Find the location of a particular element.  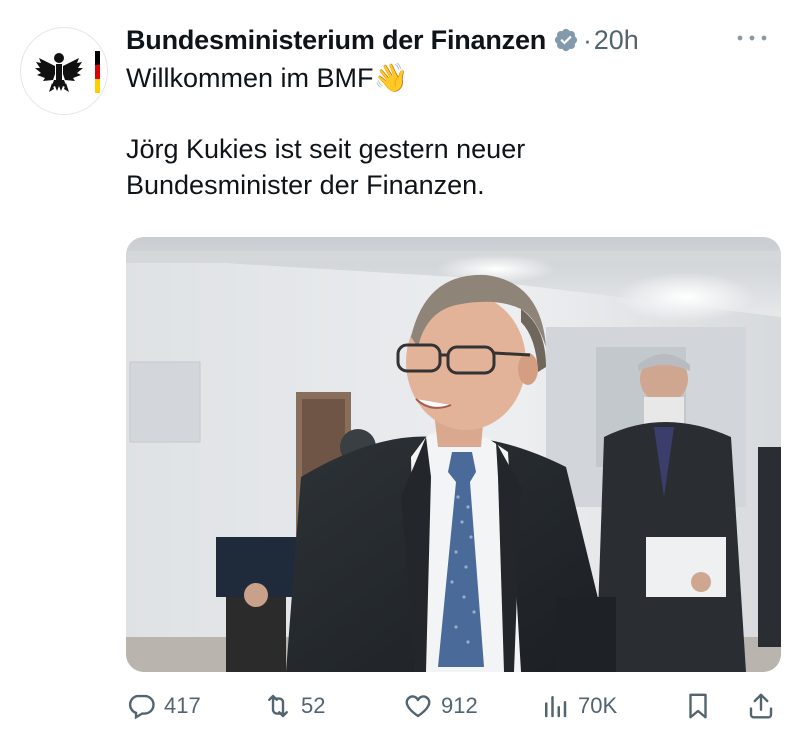

verified-badge-icon is located at coordinates (566, 40).